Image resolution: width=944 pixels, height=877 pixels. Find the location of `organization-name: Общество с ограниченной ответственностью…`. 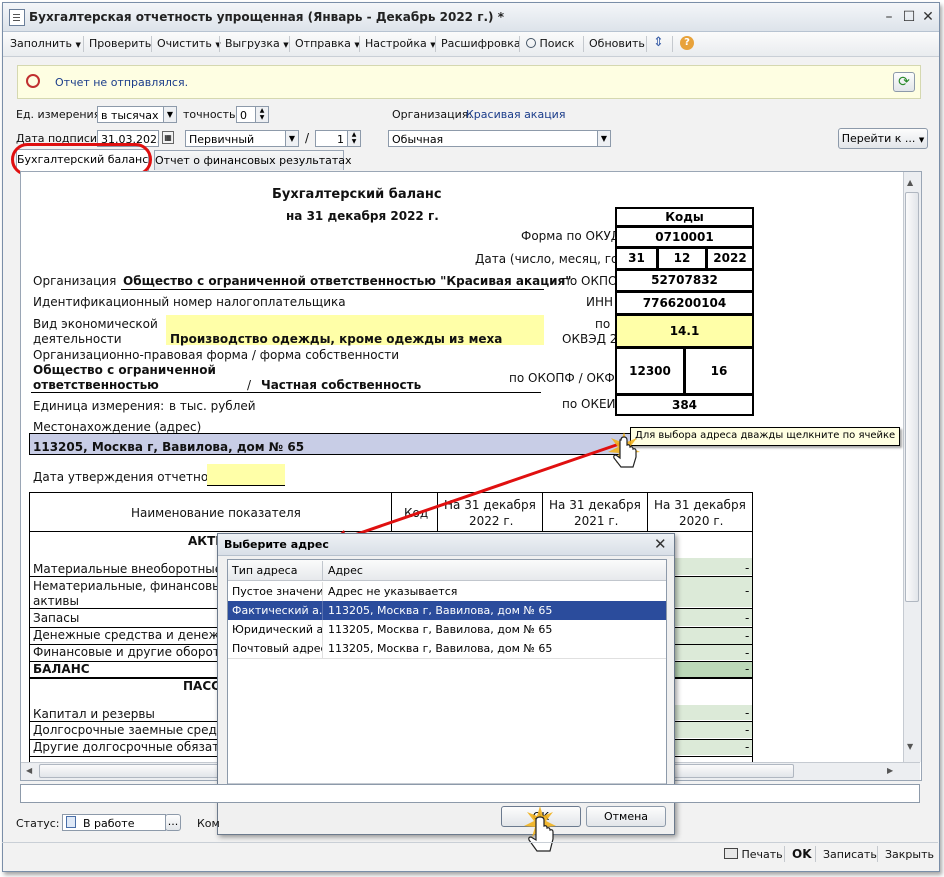

organization-name: Общество с ограниченной ответственностью… is located at coordinates (347, 281).